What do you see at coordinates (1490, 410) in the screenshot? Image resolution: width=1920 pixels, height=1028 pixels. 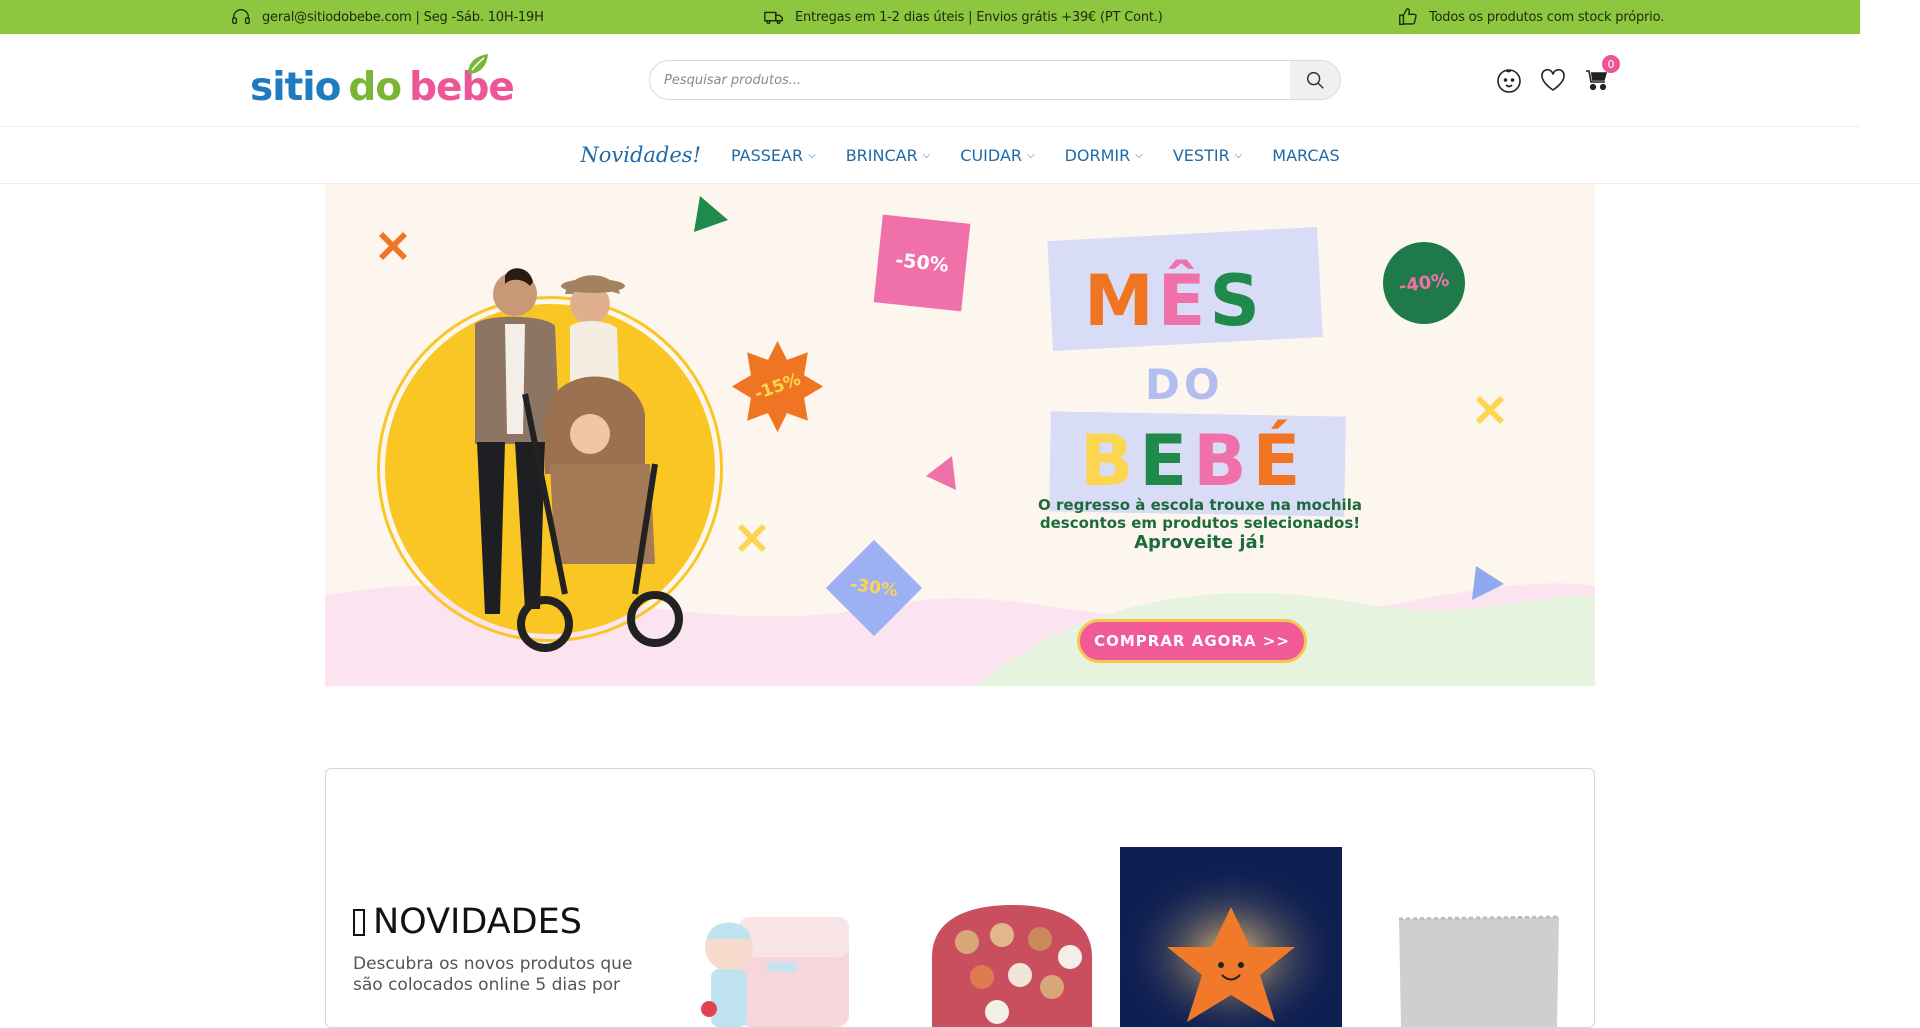 I see `yellow-cross-decoration-right` at bounding box center [1490, 410].